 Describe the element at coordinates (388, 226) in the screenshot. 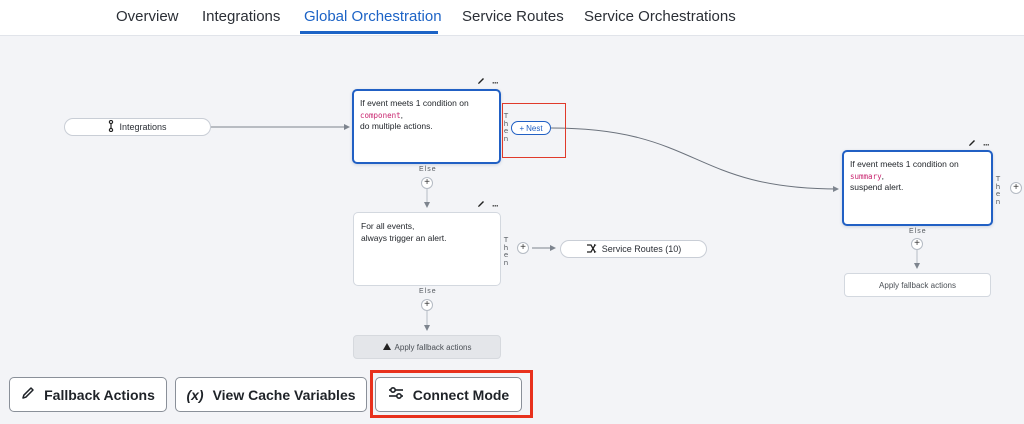

I see `rule2-line1: For all events,` at that location.